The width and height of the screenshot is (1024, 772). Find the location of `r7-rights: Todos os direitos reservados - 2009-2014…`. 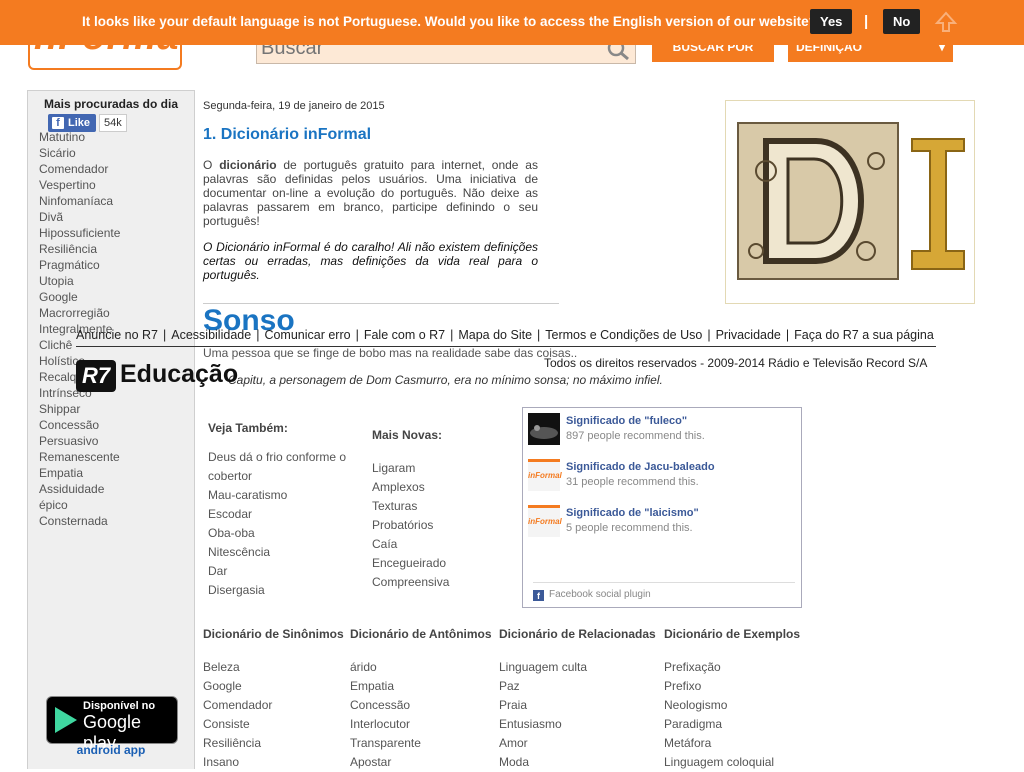

r7-rights: Todos os direitos reservados - 2009-2014… is located at coordinates (736, 363).